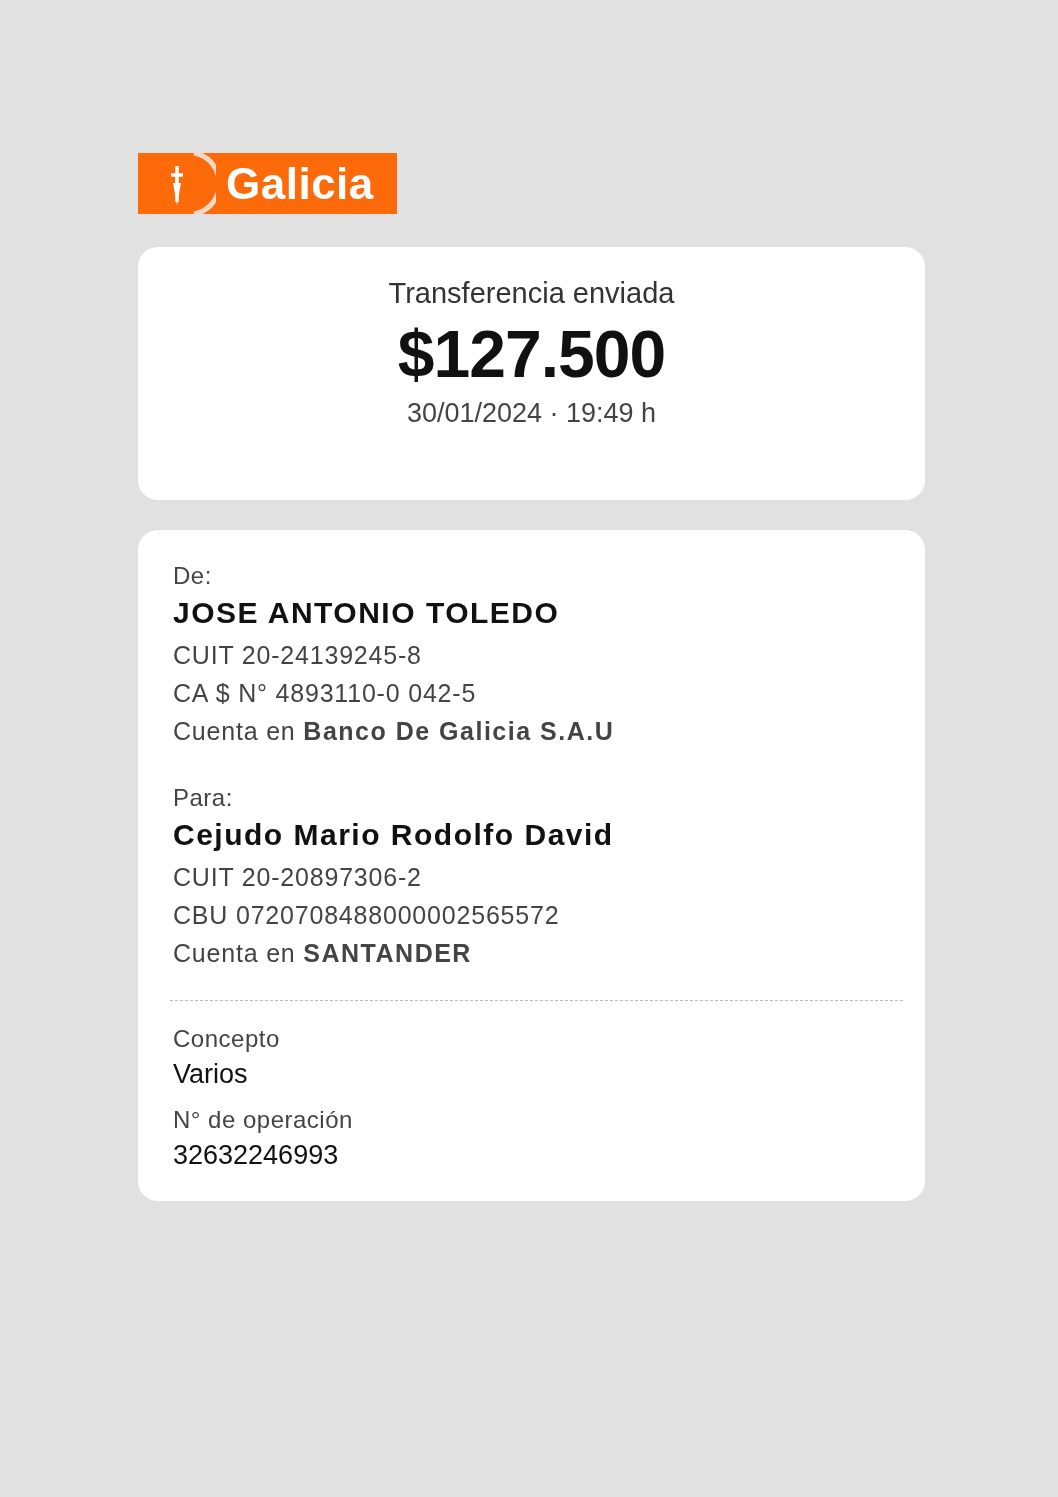 The width and height of the screenshot is (1058, 1497). What do you see at coordinates (298, 655) in the screenshot?
I see `party-detail: CUIT 20-24139245-8` at bounding box center [298, 655].